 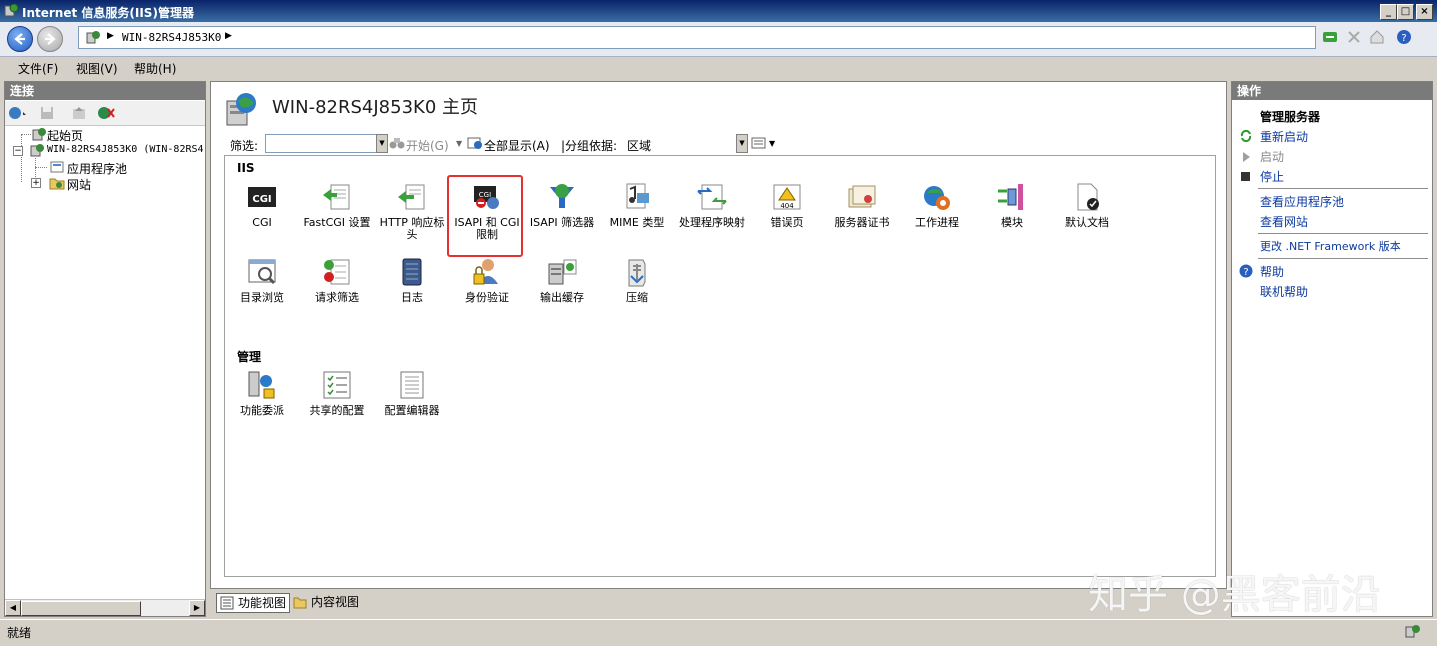 What do you see at coordinates (412, 385) in the screenshot?
I see `configuration-editor-icon` at bounding box center [412, 385].